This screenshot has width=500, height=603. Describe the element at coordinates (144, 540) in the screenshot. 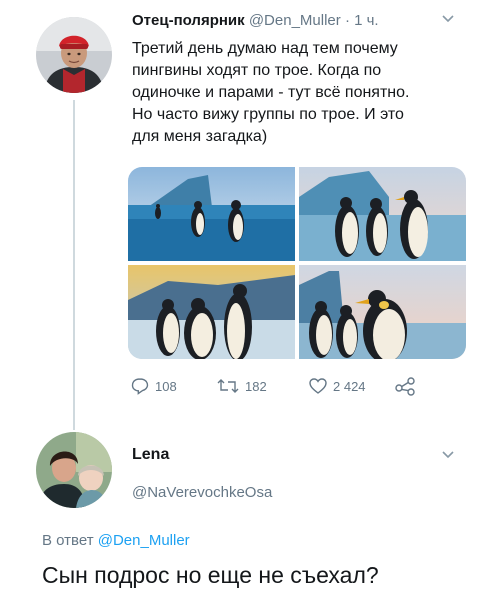

I see `reply-to-link: @Den_Muller` at that location.